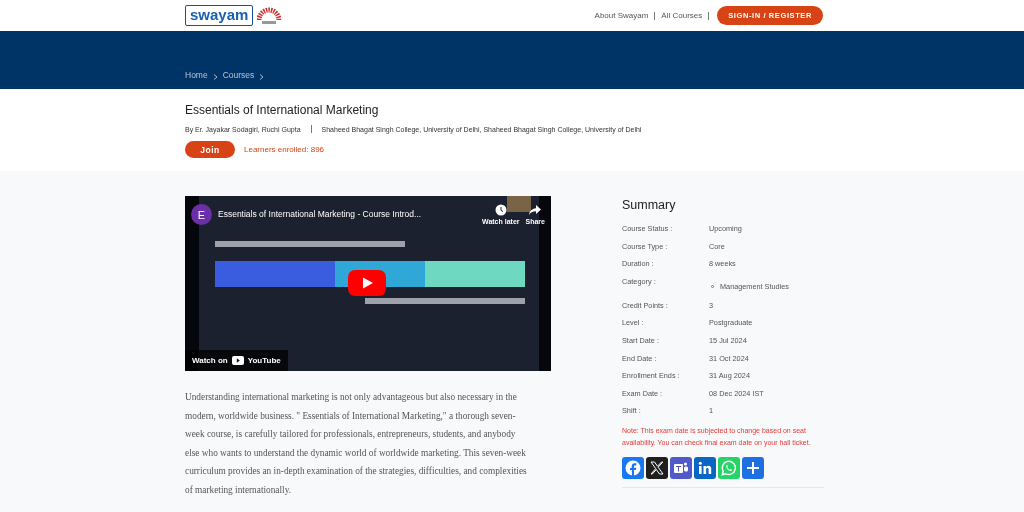 This screenshot has width=1024, height=512. Describe the element at coordinates (621, 15) in the screenshot. I see `nav-link: About Swayam` at that location.